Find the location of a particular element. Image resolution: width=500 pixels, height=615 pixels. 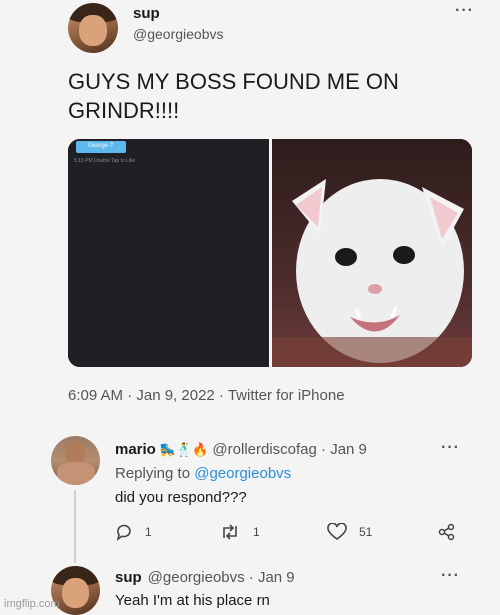

share-action is located at coordinates (447, 532).